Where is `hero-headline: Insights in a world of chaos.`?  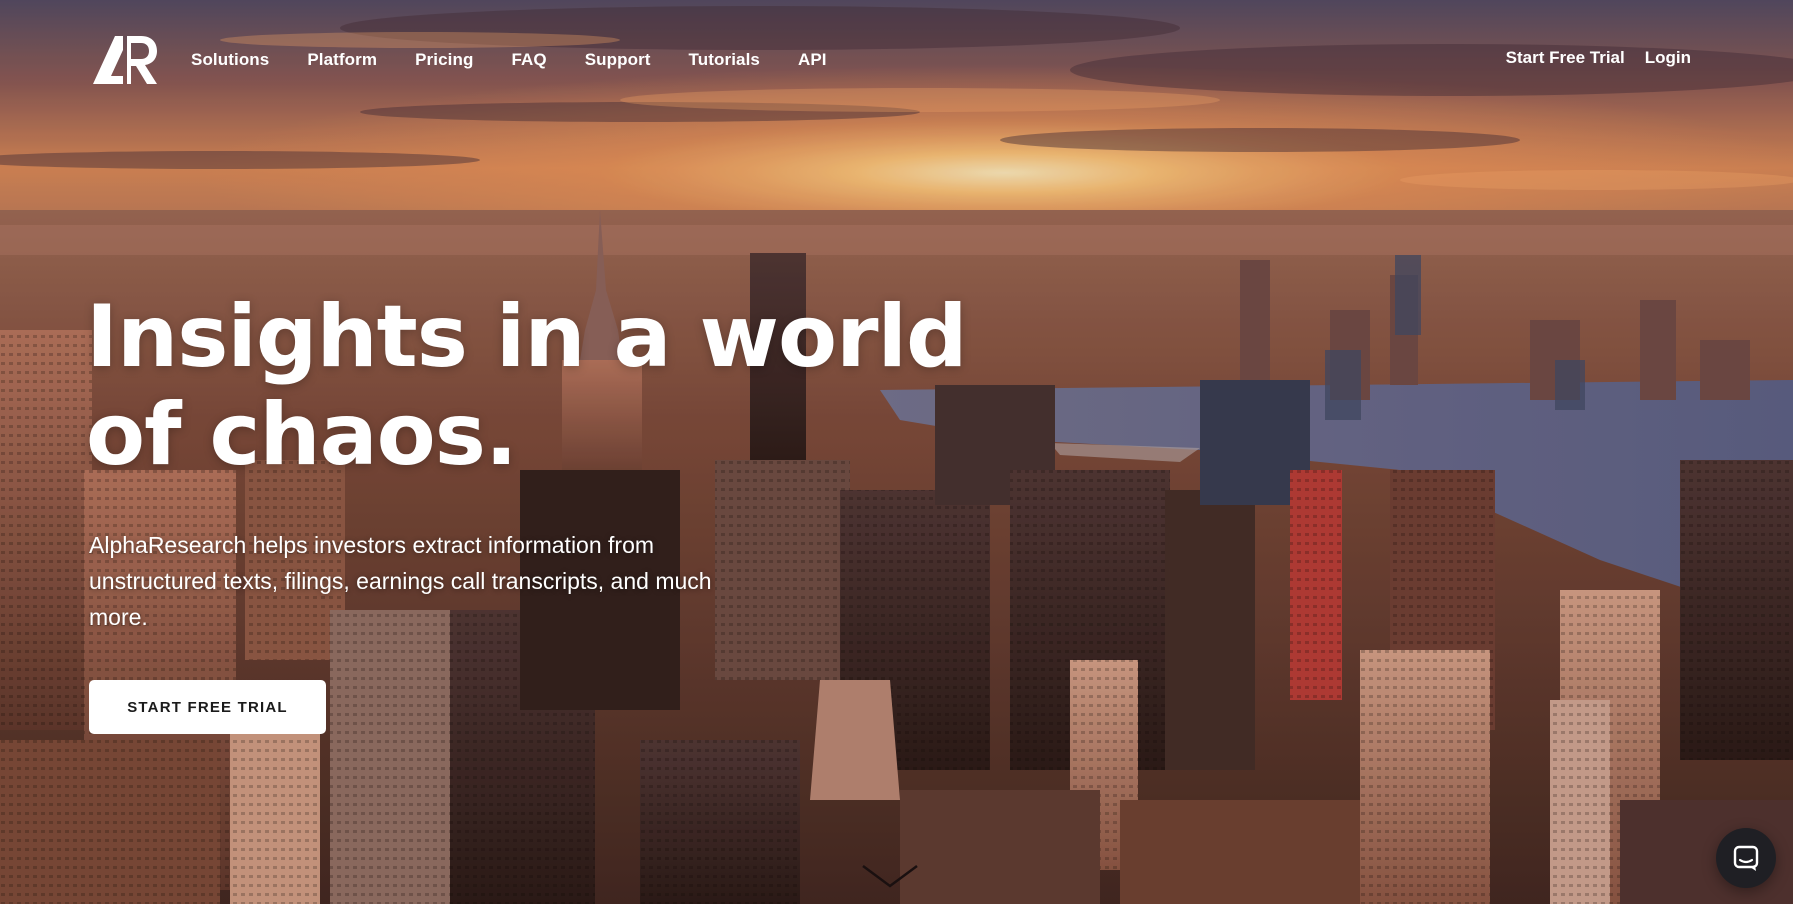
hero-headline: Insights in a world of chaos. is located at coordinates (536, 386).